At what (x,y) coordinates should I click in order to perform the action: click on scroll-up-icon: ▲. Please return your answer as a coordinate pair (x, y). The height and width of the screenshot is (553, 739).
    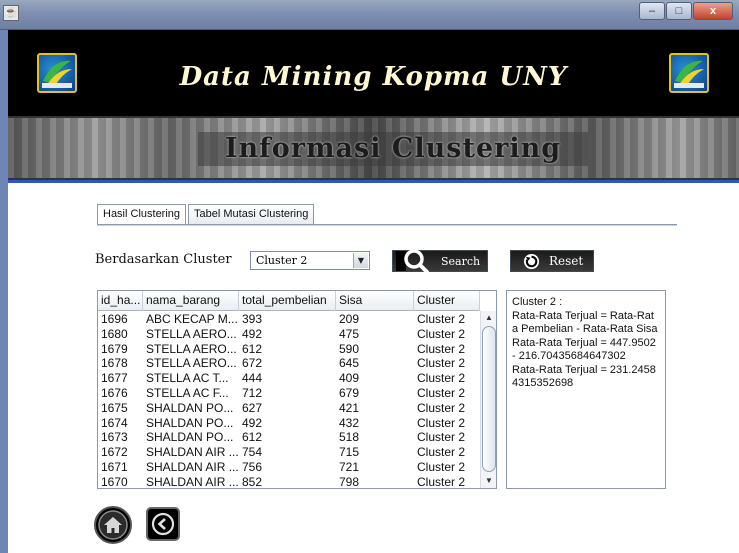
    Looking at the image, I should click on (489, 318).